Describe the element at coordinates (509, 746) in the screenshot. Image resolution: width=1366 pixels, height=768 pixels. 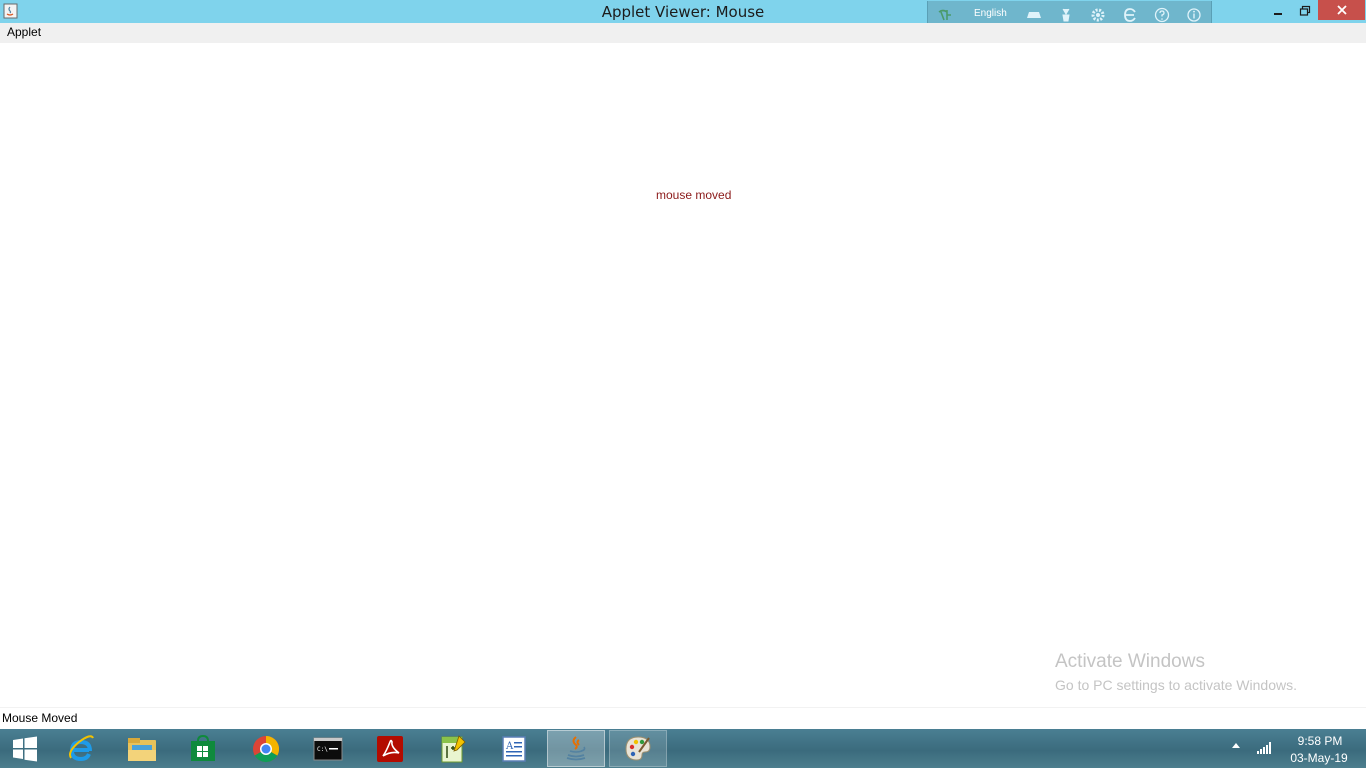
I see `svg-text: A` at that location.